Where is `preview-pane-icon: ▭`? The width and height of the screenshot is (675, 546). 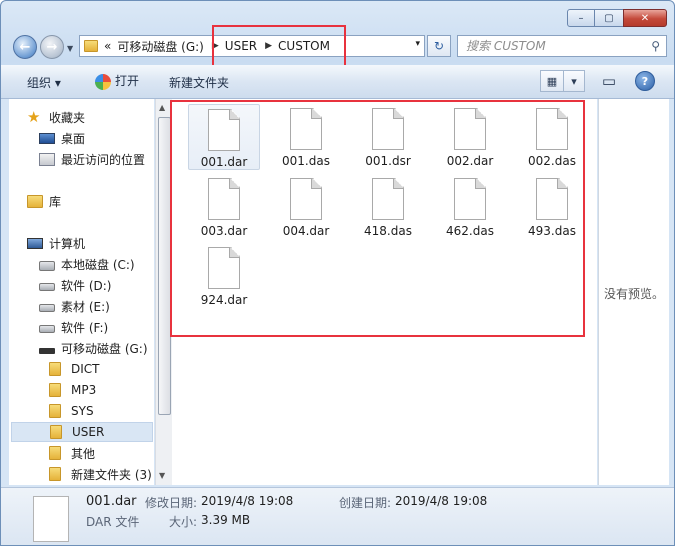
preview-pane-icon: ▭ is located at coordinates (609, 81).